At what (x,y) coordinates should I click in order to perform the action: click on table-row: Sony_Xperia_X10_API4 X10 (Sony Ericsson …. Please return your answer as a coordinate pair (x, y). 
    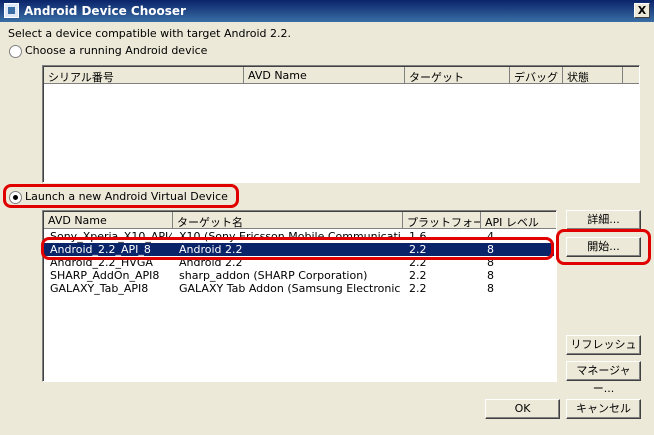
    Looking at the image, I should click on (299, 236).